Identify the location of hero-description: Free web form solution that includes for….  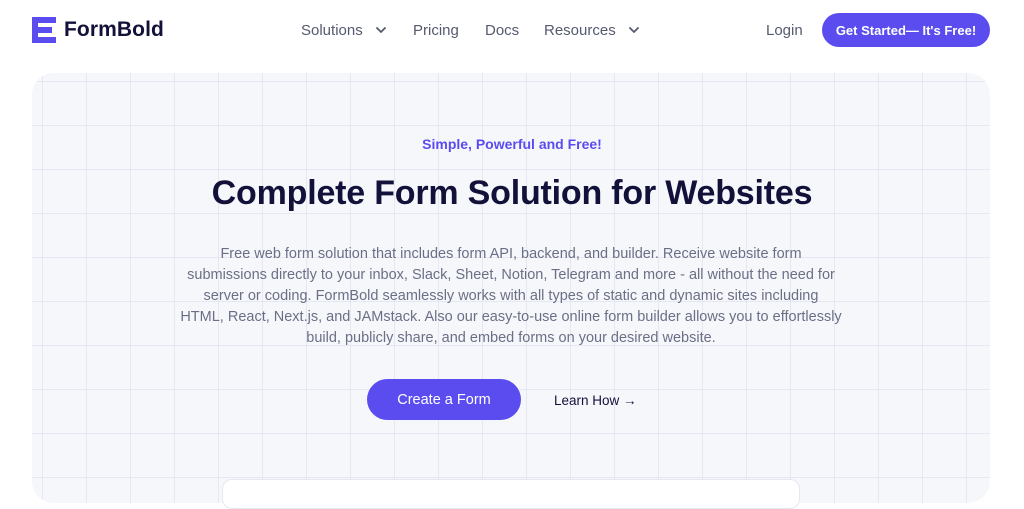
(511, 296).